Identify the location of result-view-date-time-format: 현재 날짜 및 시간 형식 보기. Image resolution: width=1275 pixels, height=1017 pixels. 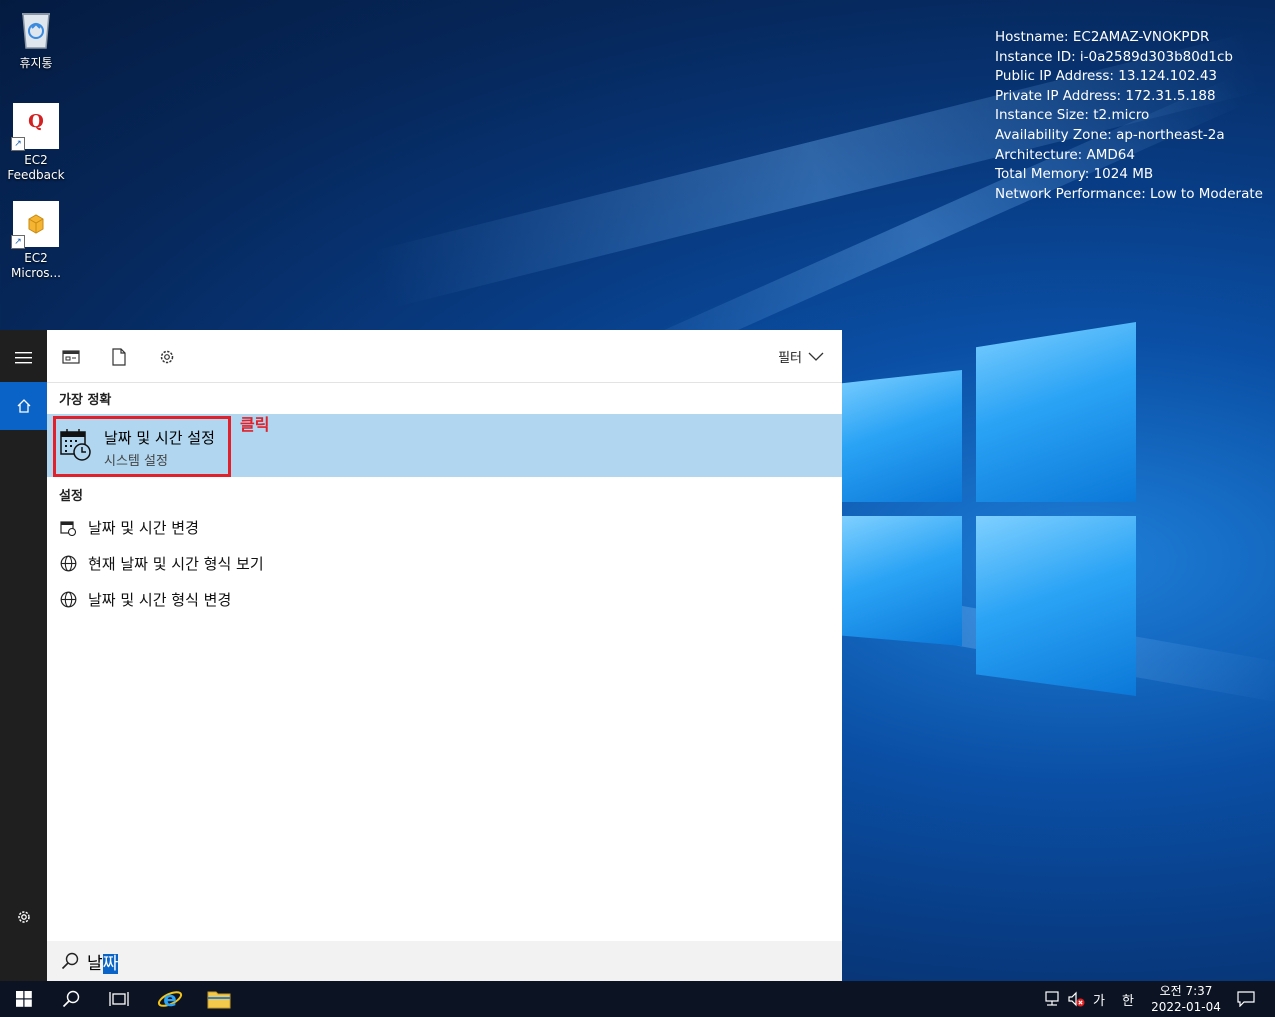
(161, 563).